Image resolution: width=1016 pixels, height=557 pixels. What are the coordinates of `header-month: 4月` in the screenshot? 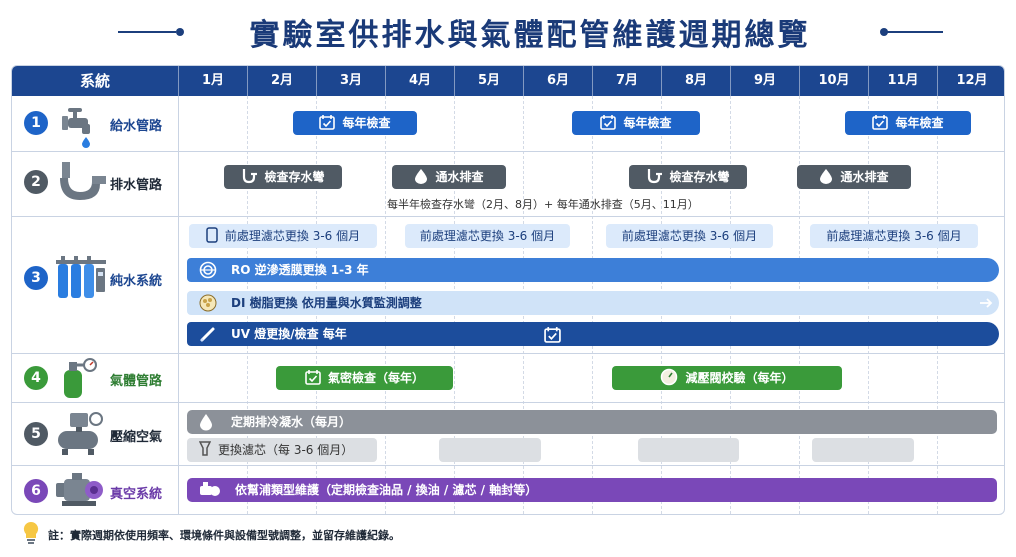 It's located at (419, 81).